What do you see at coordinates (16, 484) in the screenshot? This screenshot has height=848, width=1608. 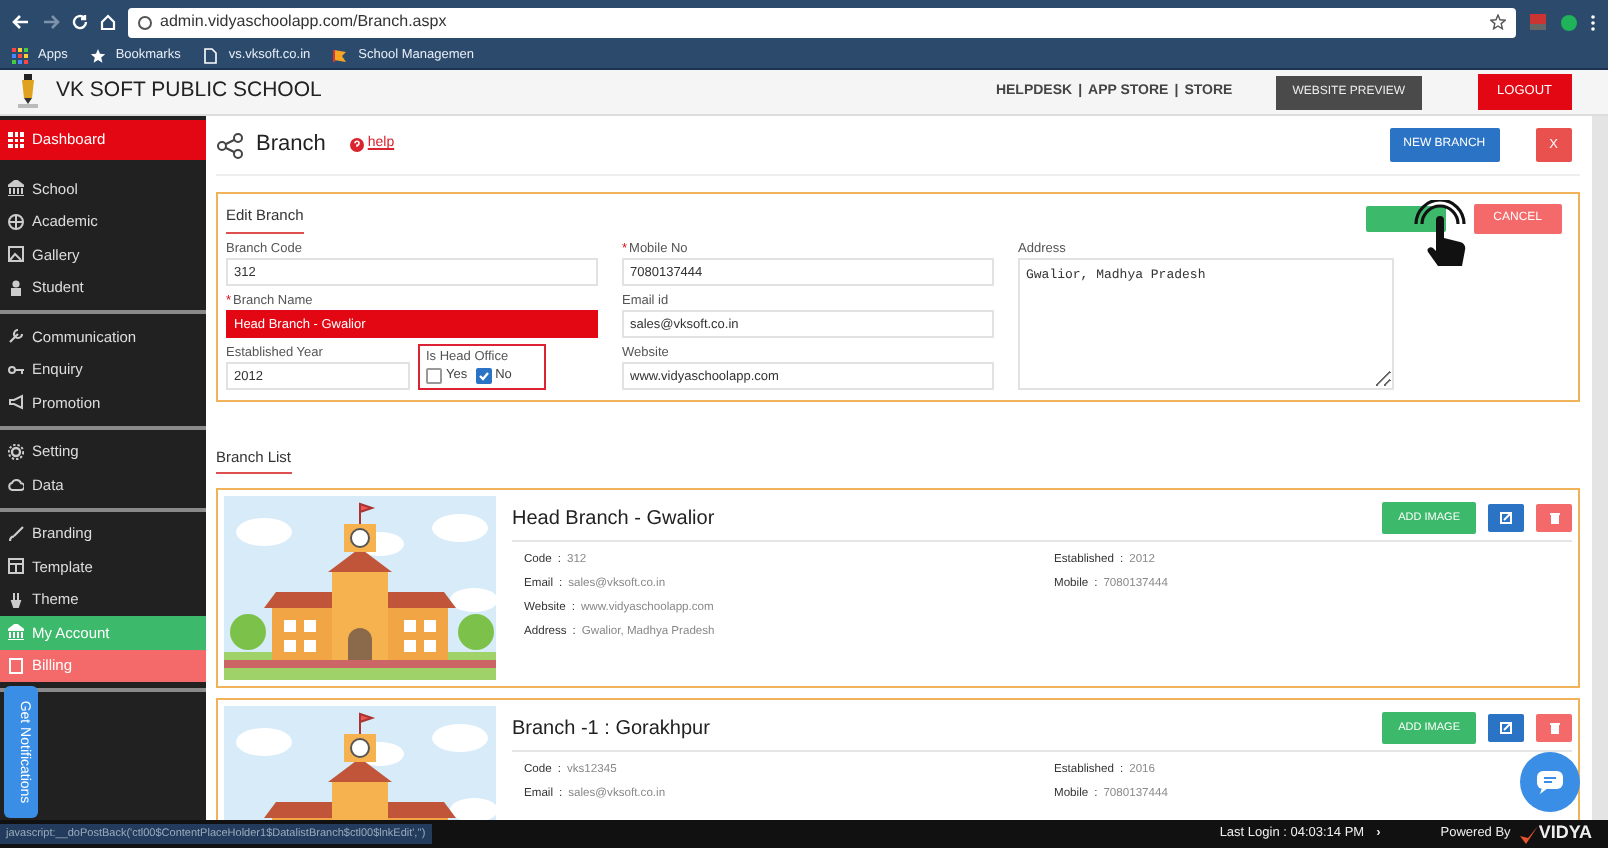 I see `cloud-icon` at bounding box center [16, 484].